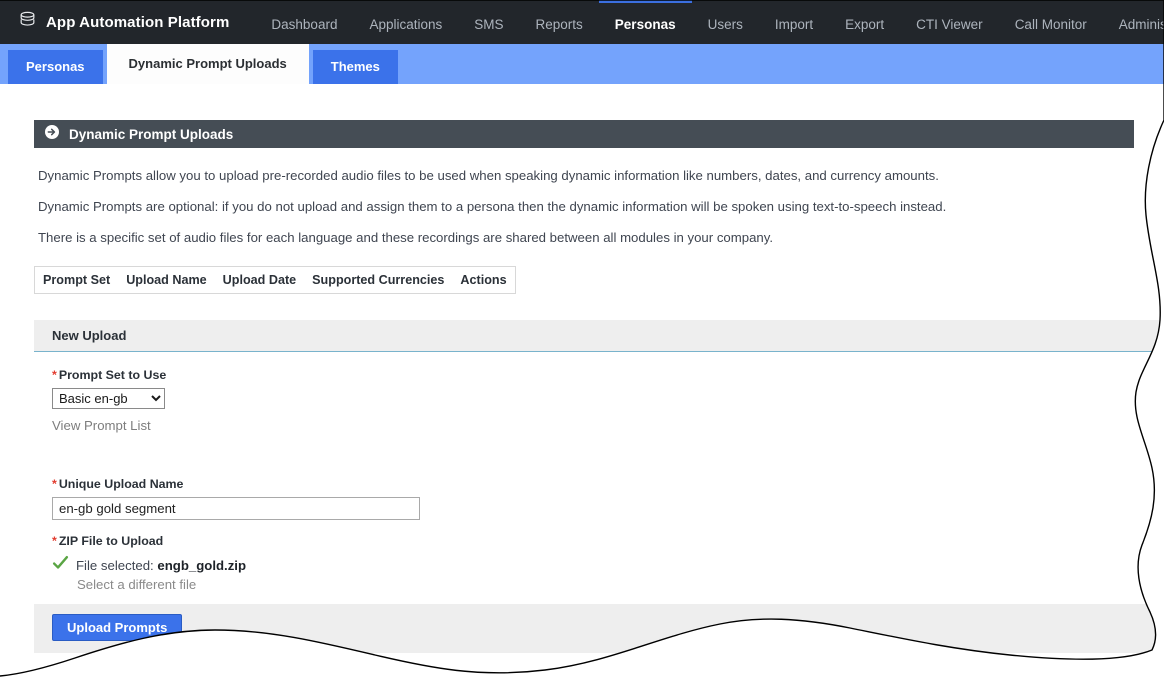 The height and width of the screenshot is (694, 1164). Describe the element at coordinates (117, 627) in the screenshot. I see `upload-prompts-button: Upload Prompts` at that location.